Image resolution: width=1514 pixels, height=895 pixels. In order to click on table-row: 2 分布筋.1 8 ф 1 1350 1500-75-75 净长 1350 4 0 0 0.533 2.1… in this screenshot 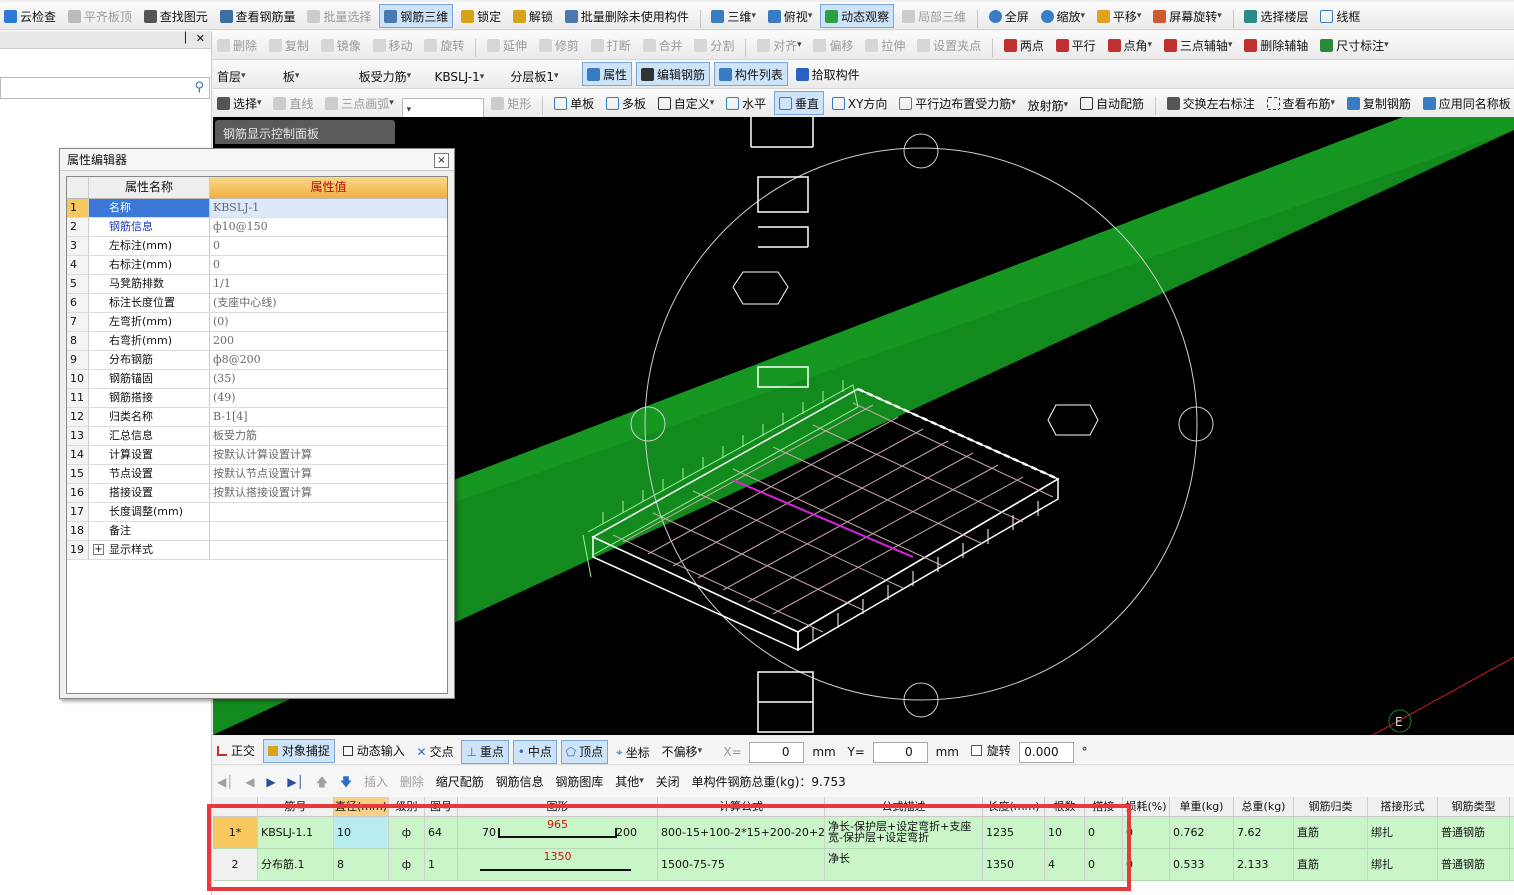, I will do `click(863, 865)`.